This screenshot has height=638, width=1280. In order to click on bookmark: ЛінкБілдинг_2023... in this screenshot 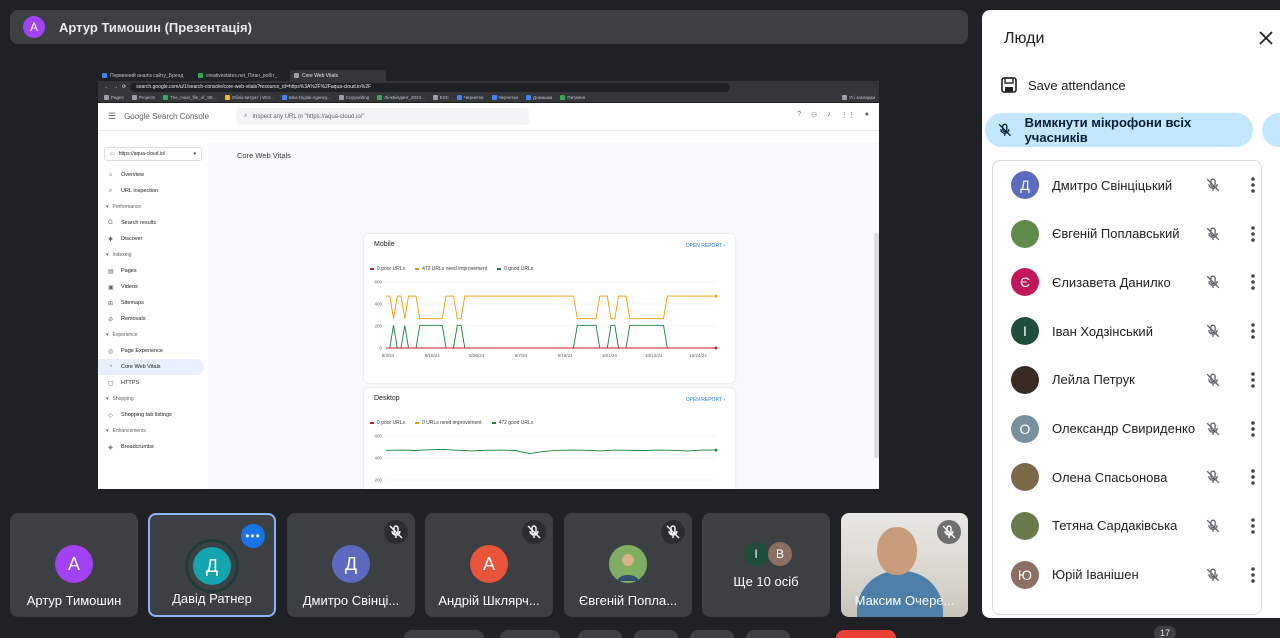, I will do `click(401, 97)`.